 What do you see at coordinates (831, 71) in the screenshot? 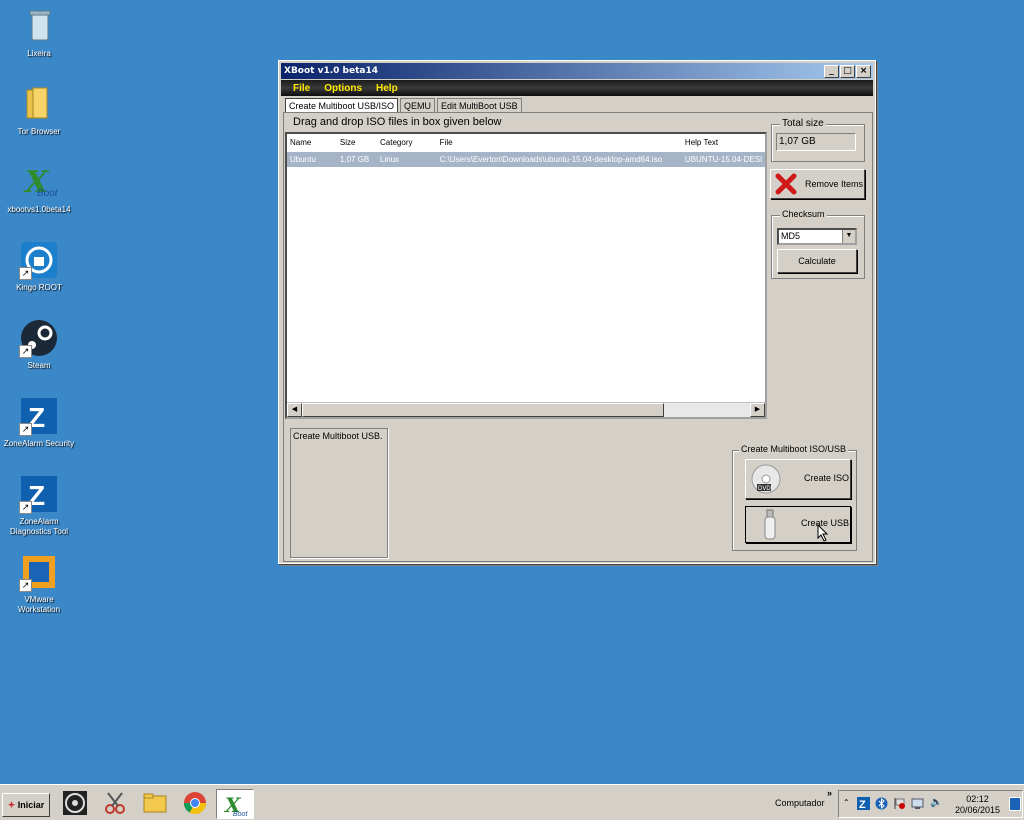
I see `minimize-button: _` at bounding box center [831, 71].